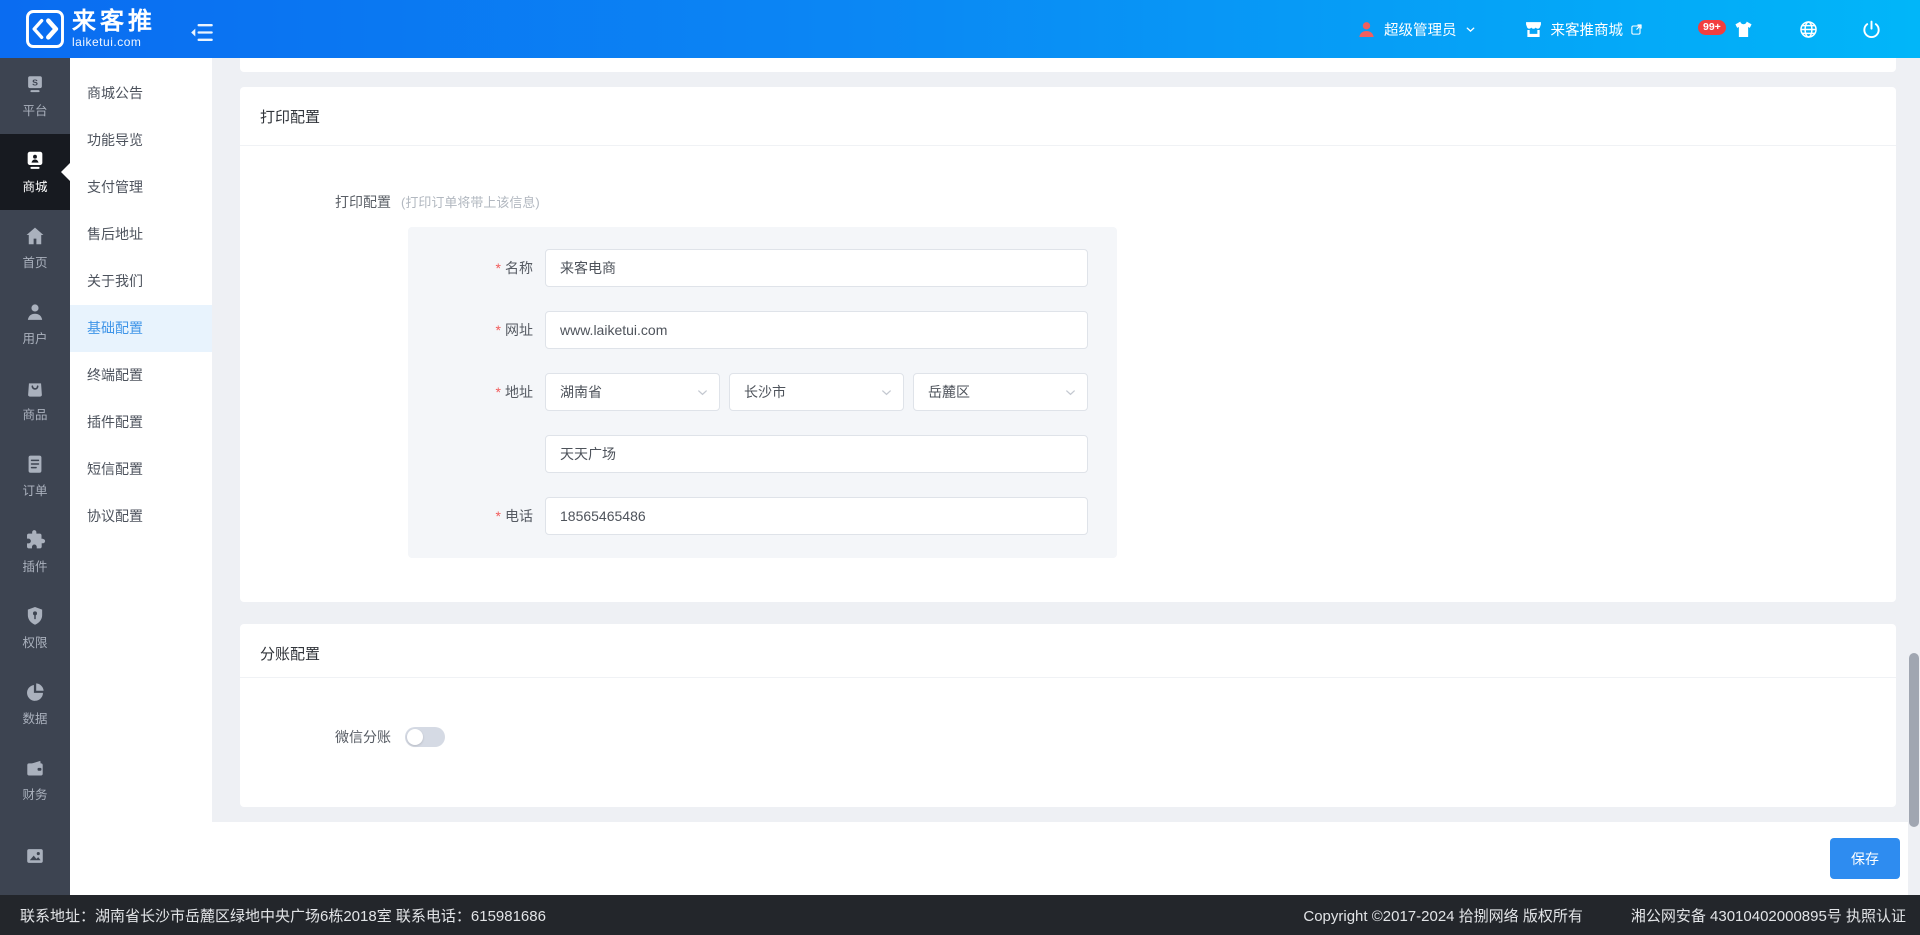  I want to click on print-group-hint: (打印订单将带上该信息), so click(470, 202).